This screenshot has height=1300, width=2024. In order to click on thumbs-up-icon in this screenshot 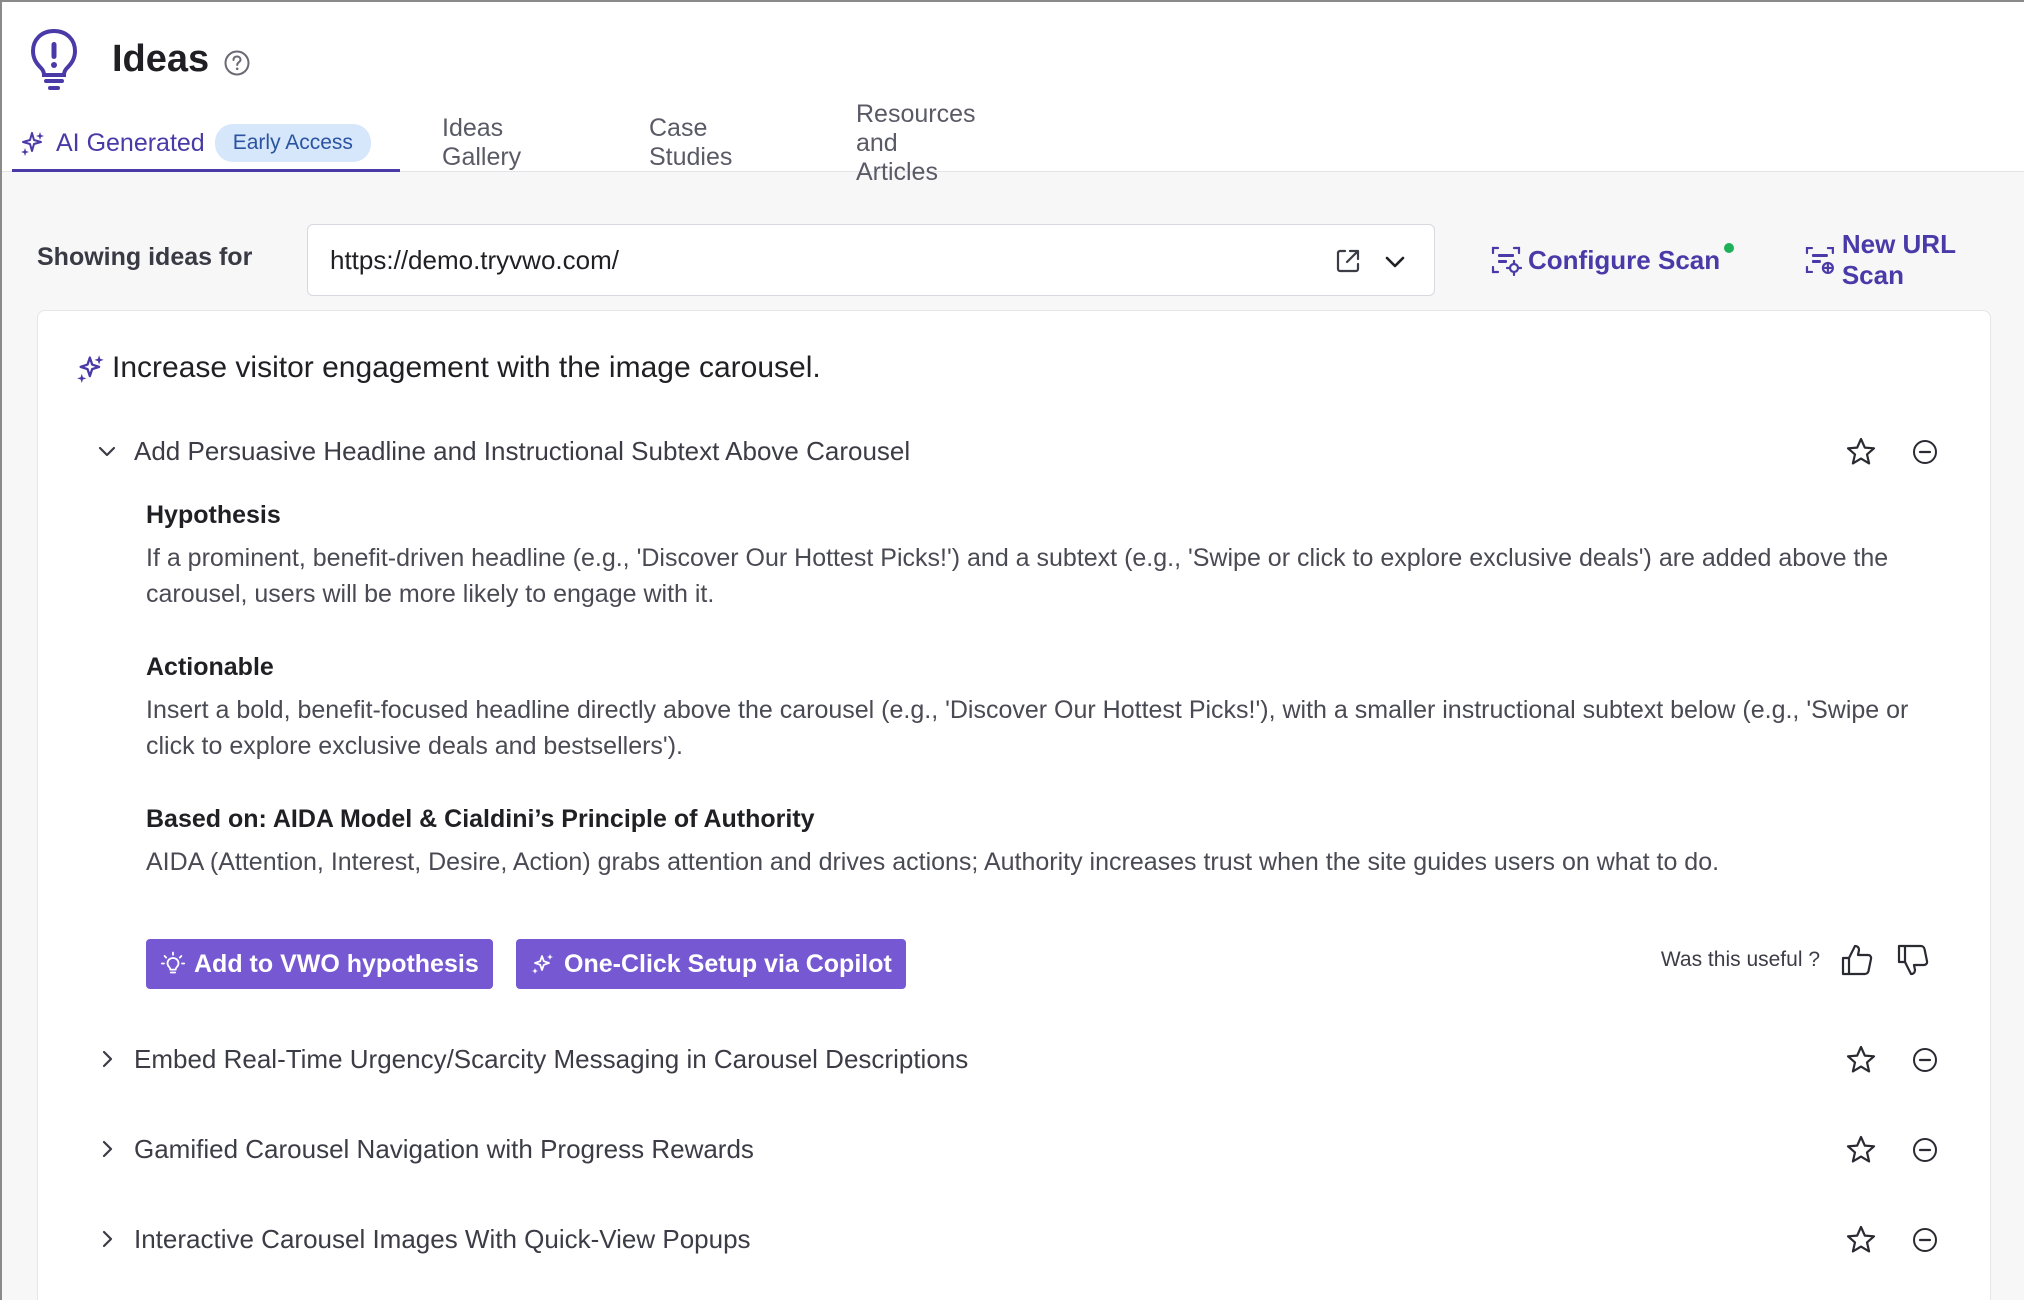, I will do `click(1857, 960)`.